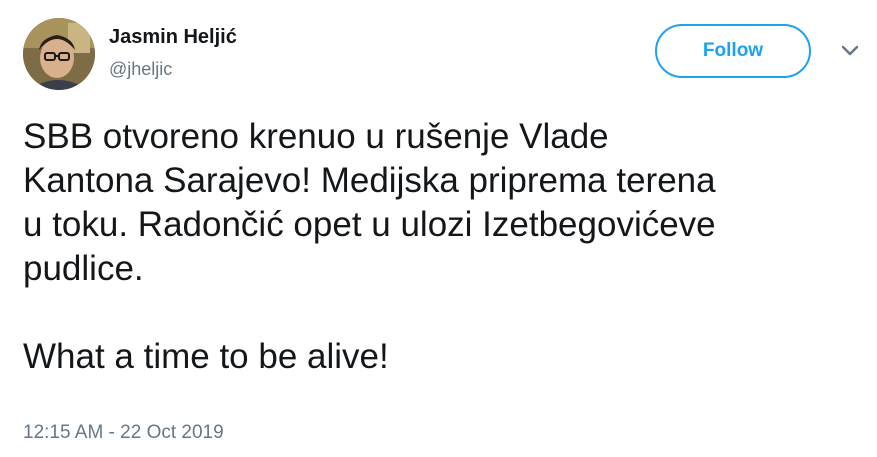  I want to click on author-display-name: Jasmin Heljić, so click(173, 37).